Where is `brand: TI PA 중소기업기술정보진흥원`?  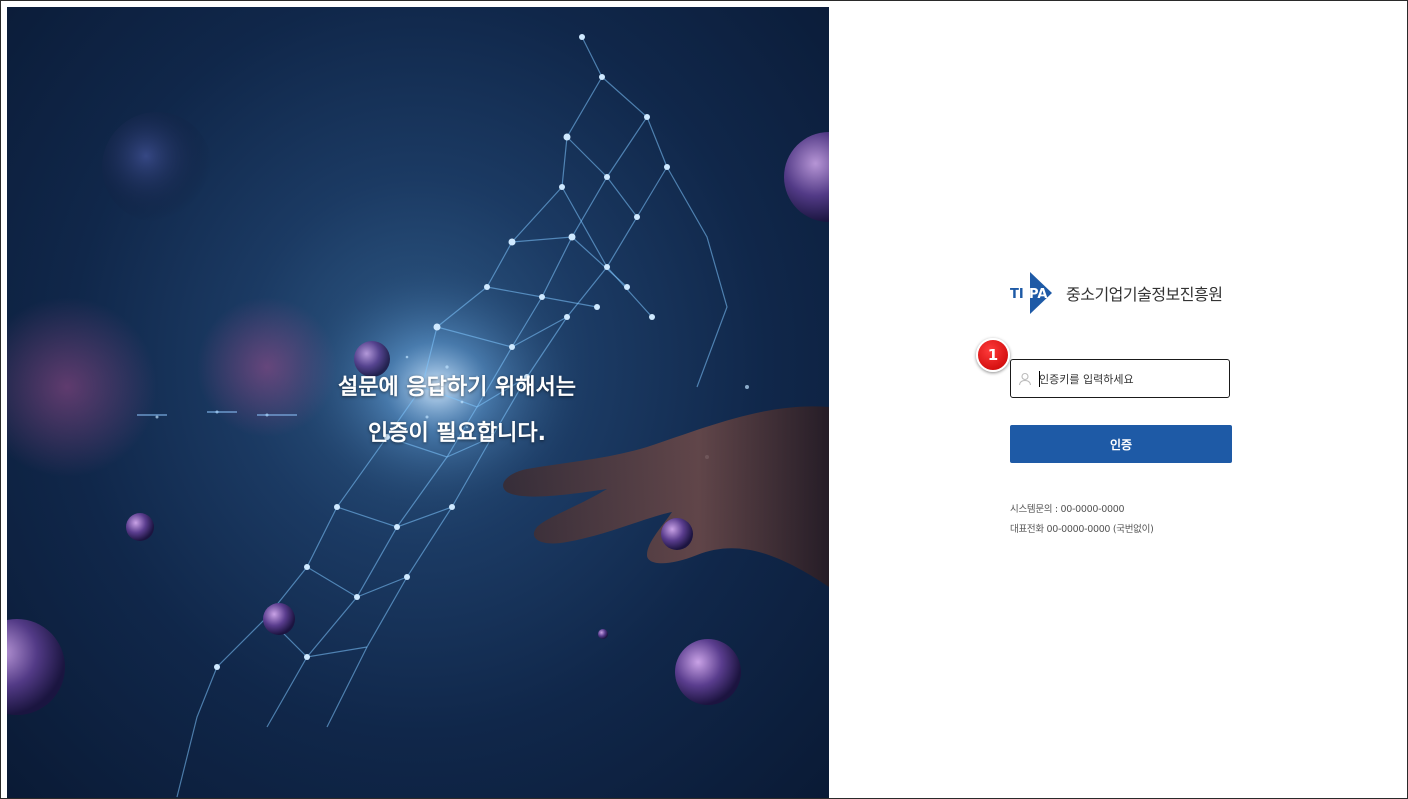
brand: TI PA 중소기업기술정보진흥원 is located at coordinates (1116, 293).